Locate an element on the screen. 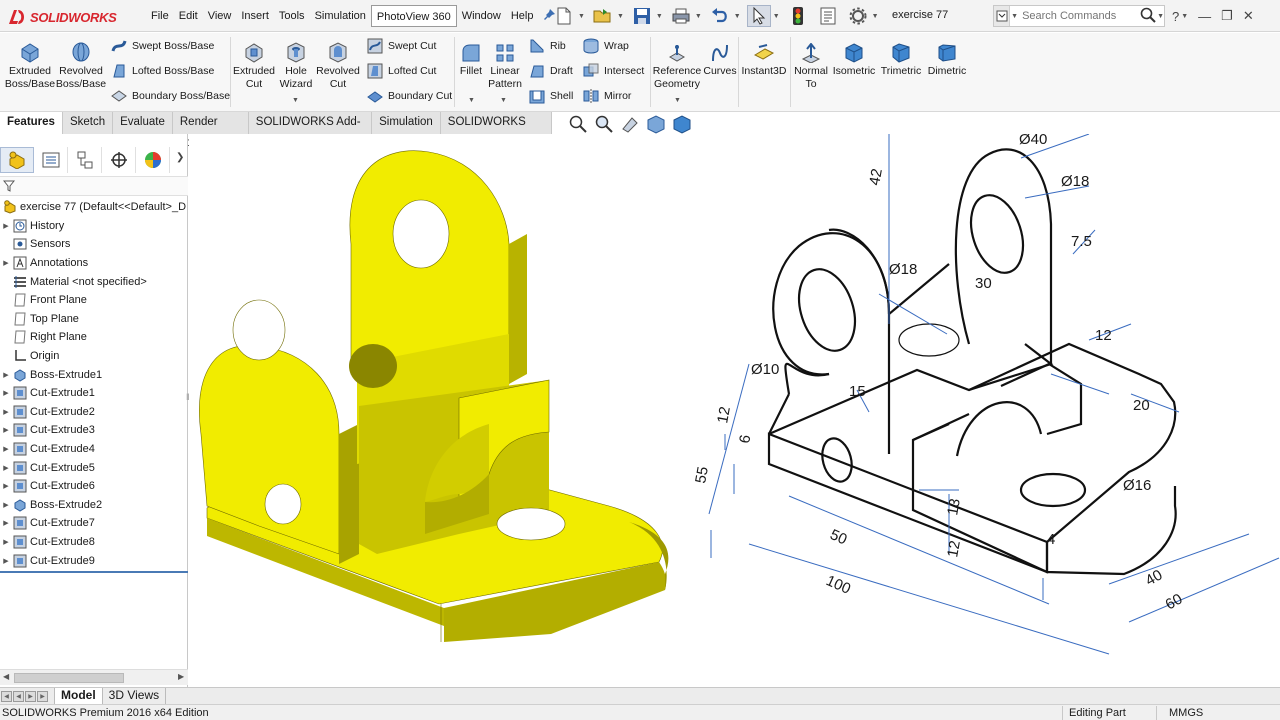  open-document-icon is located at coordinates (603, 16).